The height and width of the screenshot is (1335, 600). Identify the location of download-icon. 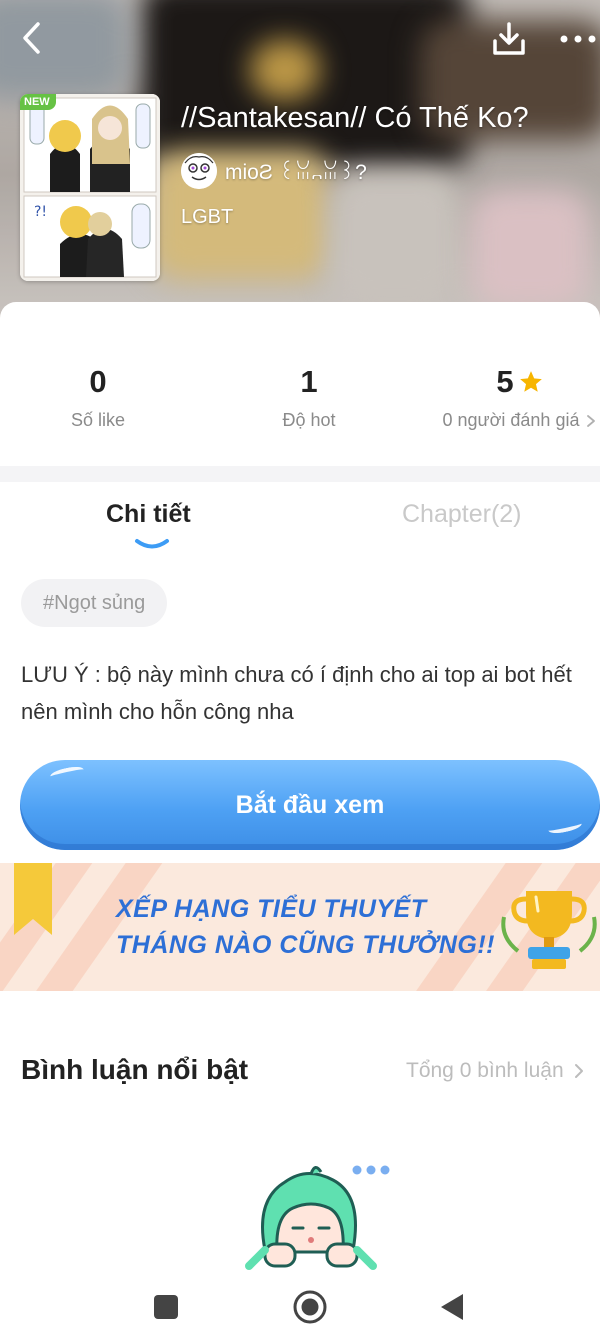
(509, 39).